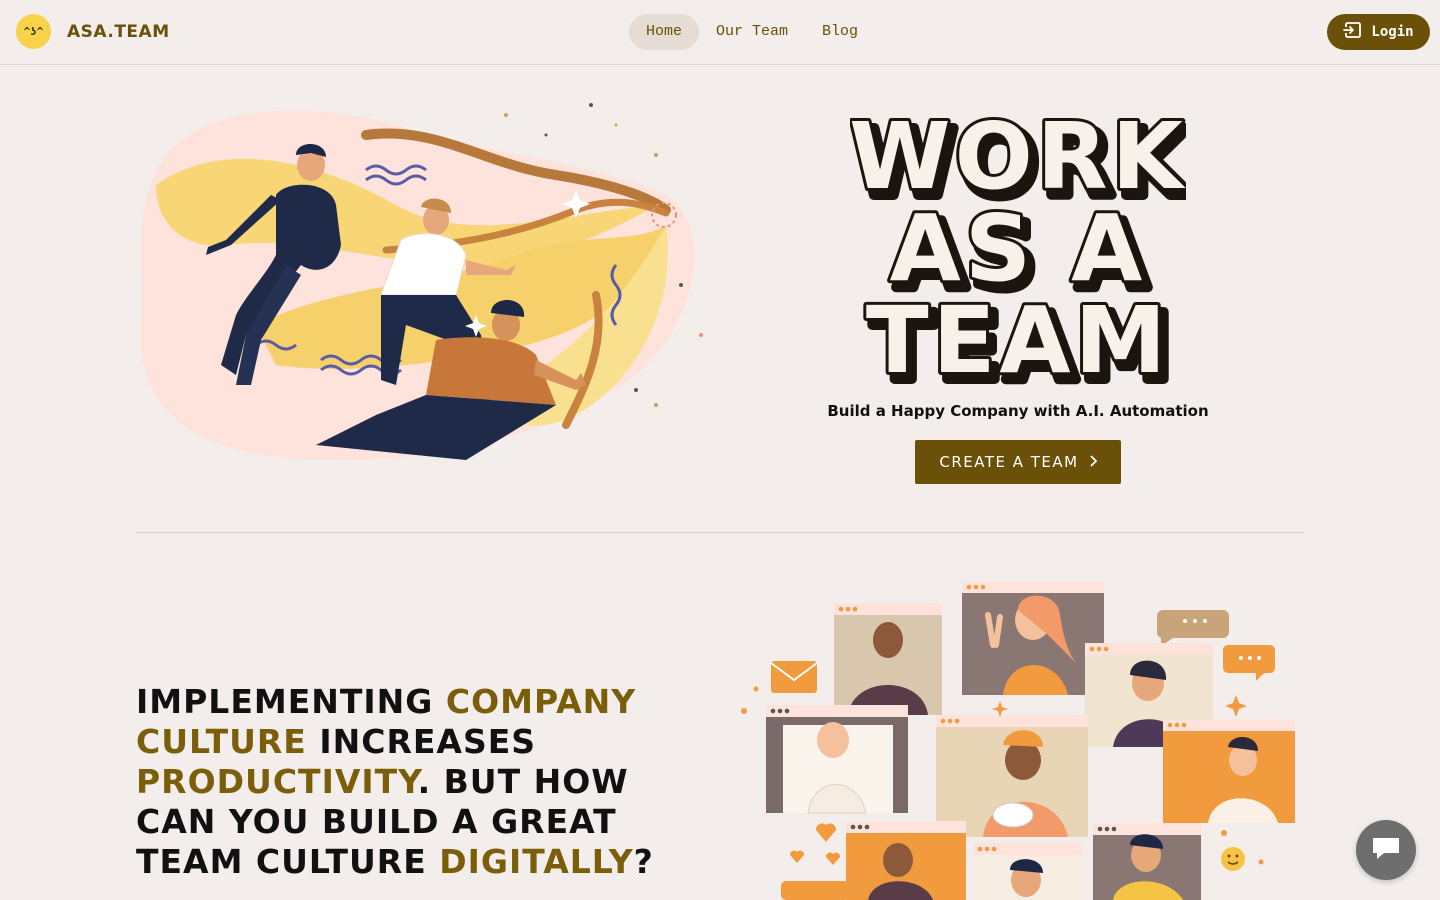  What do you see at coordinates (840, 32) in the screenshot?
I see `nav-blog: Blog` at bounding box center [840, 32].